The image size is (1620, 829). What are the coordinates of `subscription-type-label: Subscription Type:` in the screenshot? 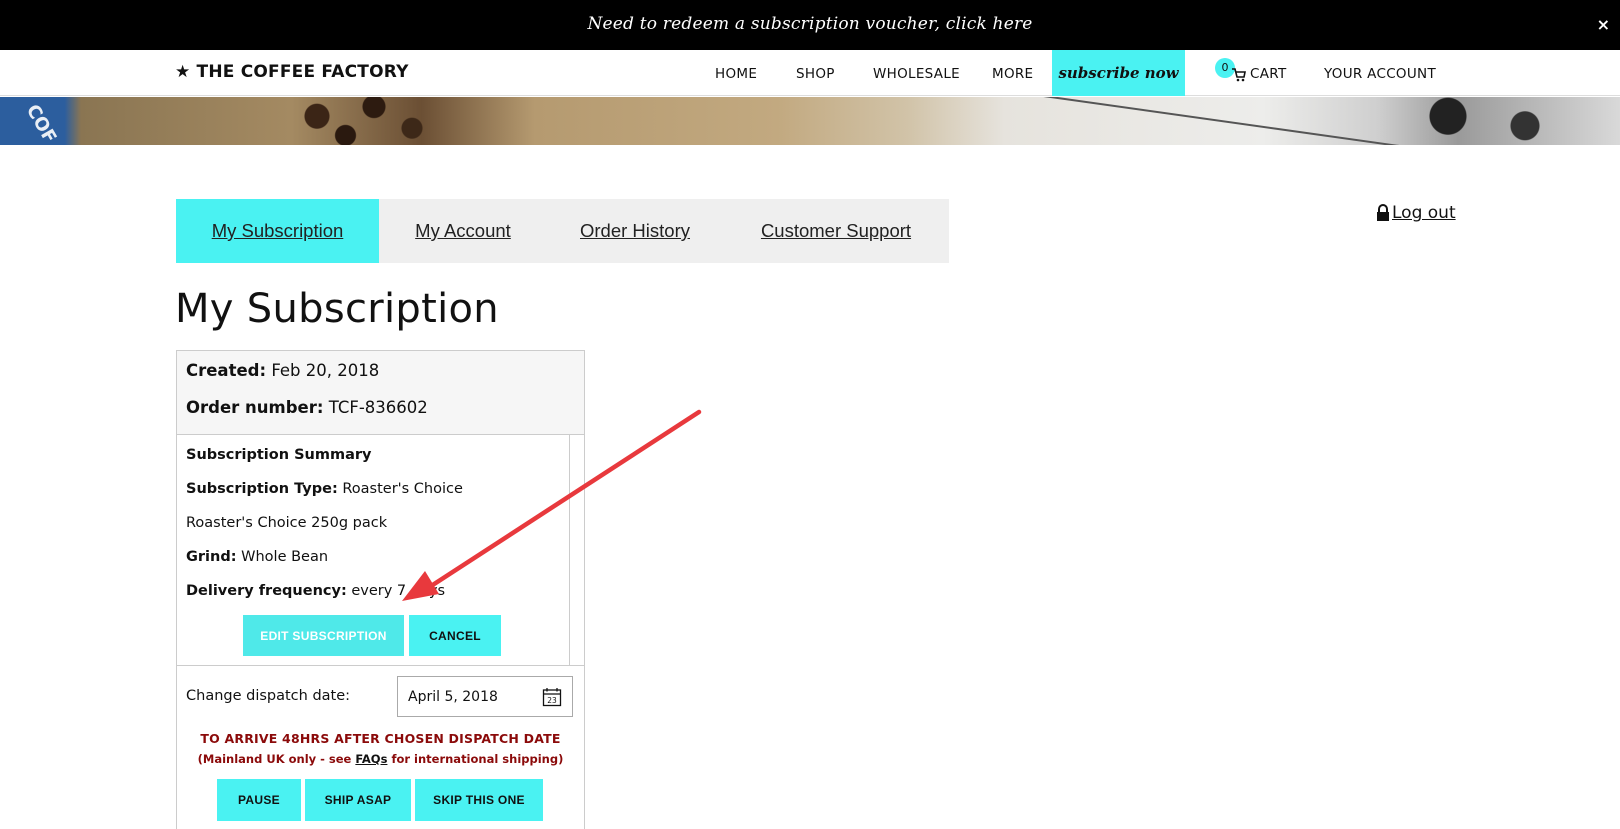 It's located at (262, 489).